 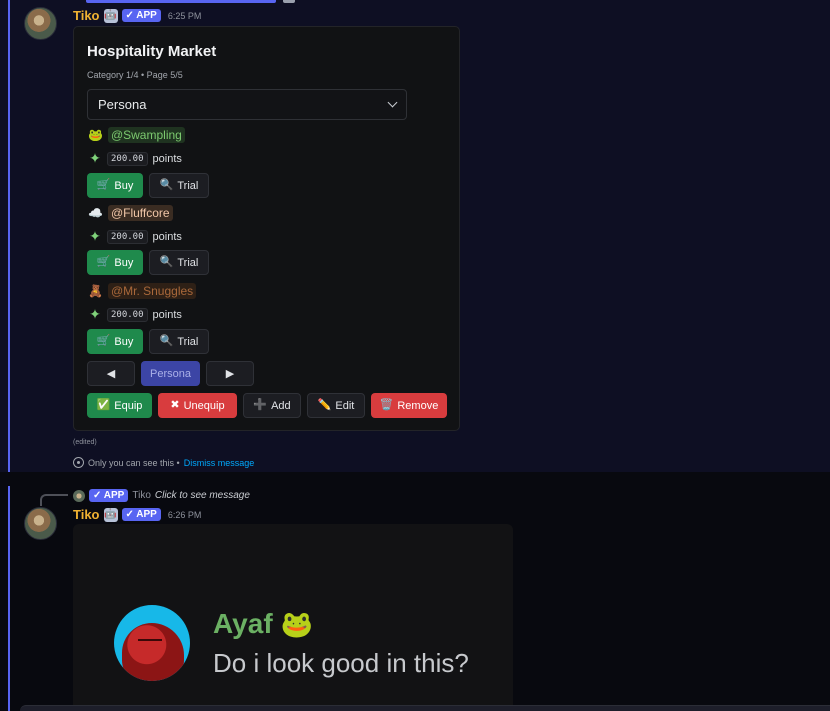 What do you see at coordinates (392, 102) in the screenshot?
I see `chevron-down-icon` at bounding box center [392, 102].